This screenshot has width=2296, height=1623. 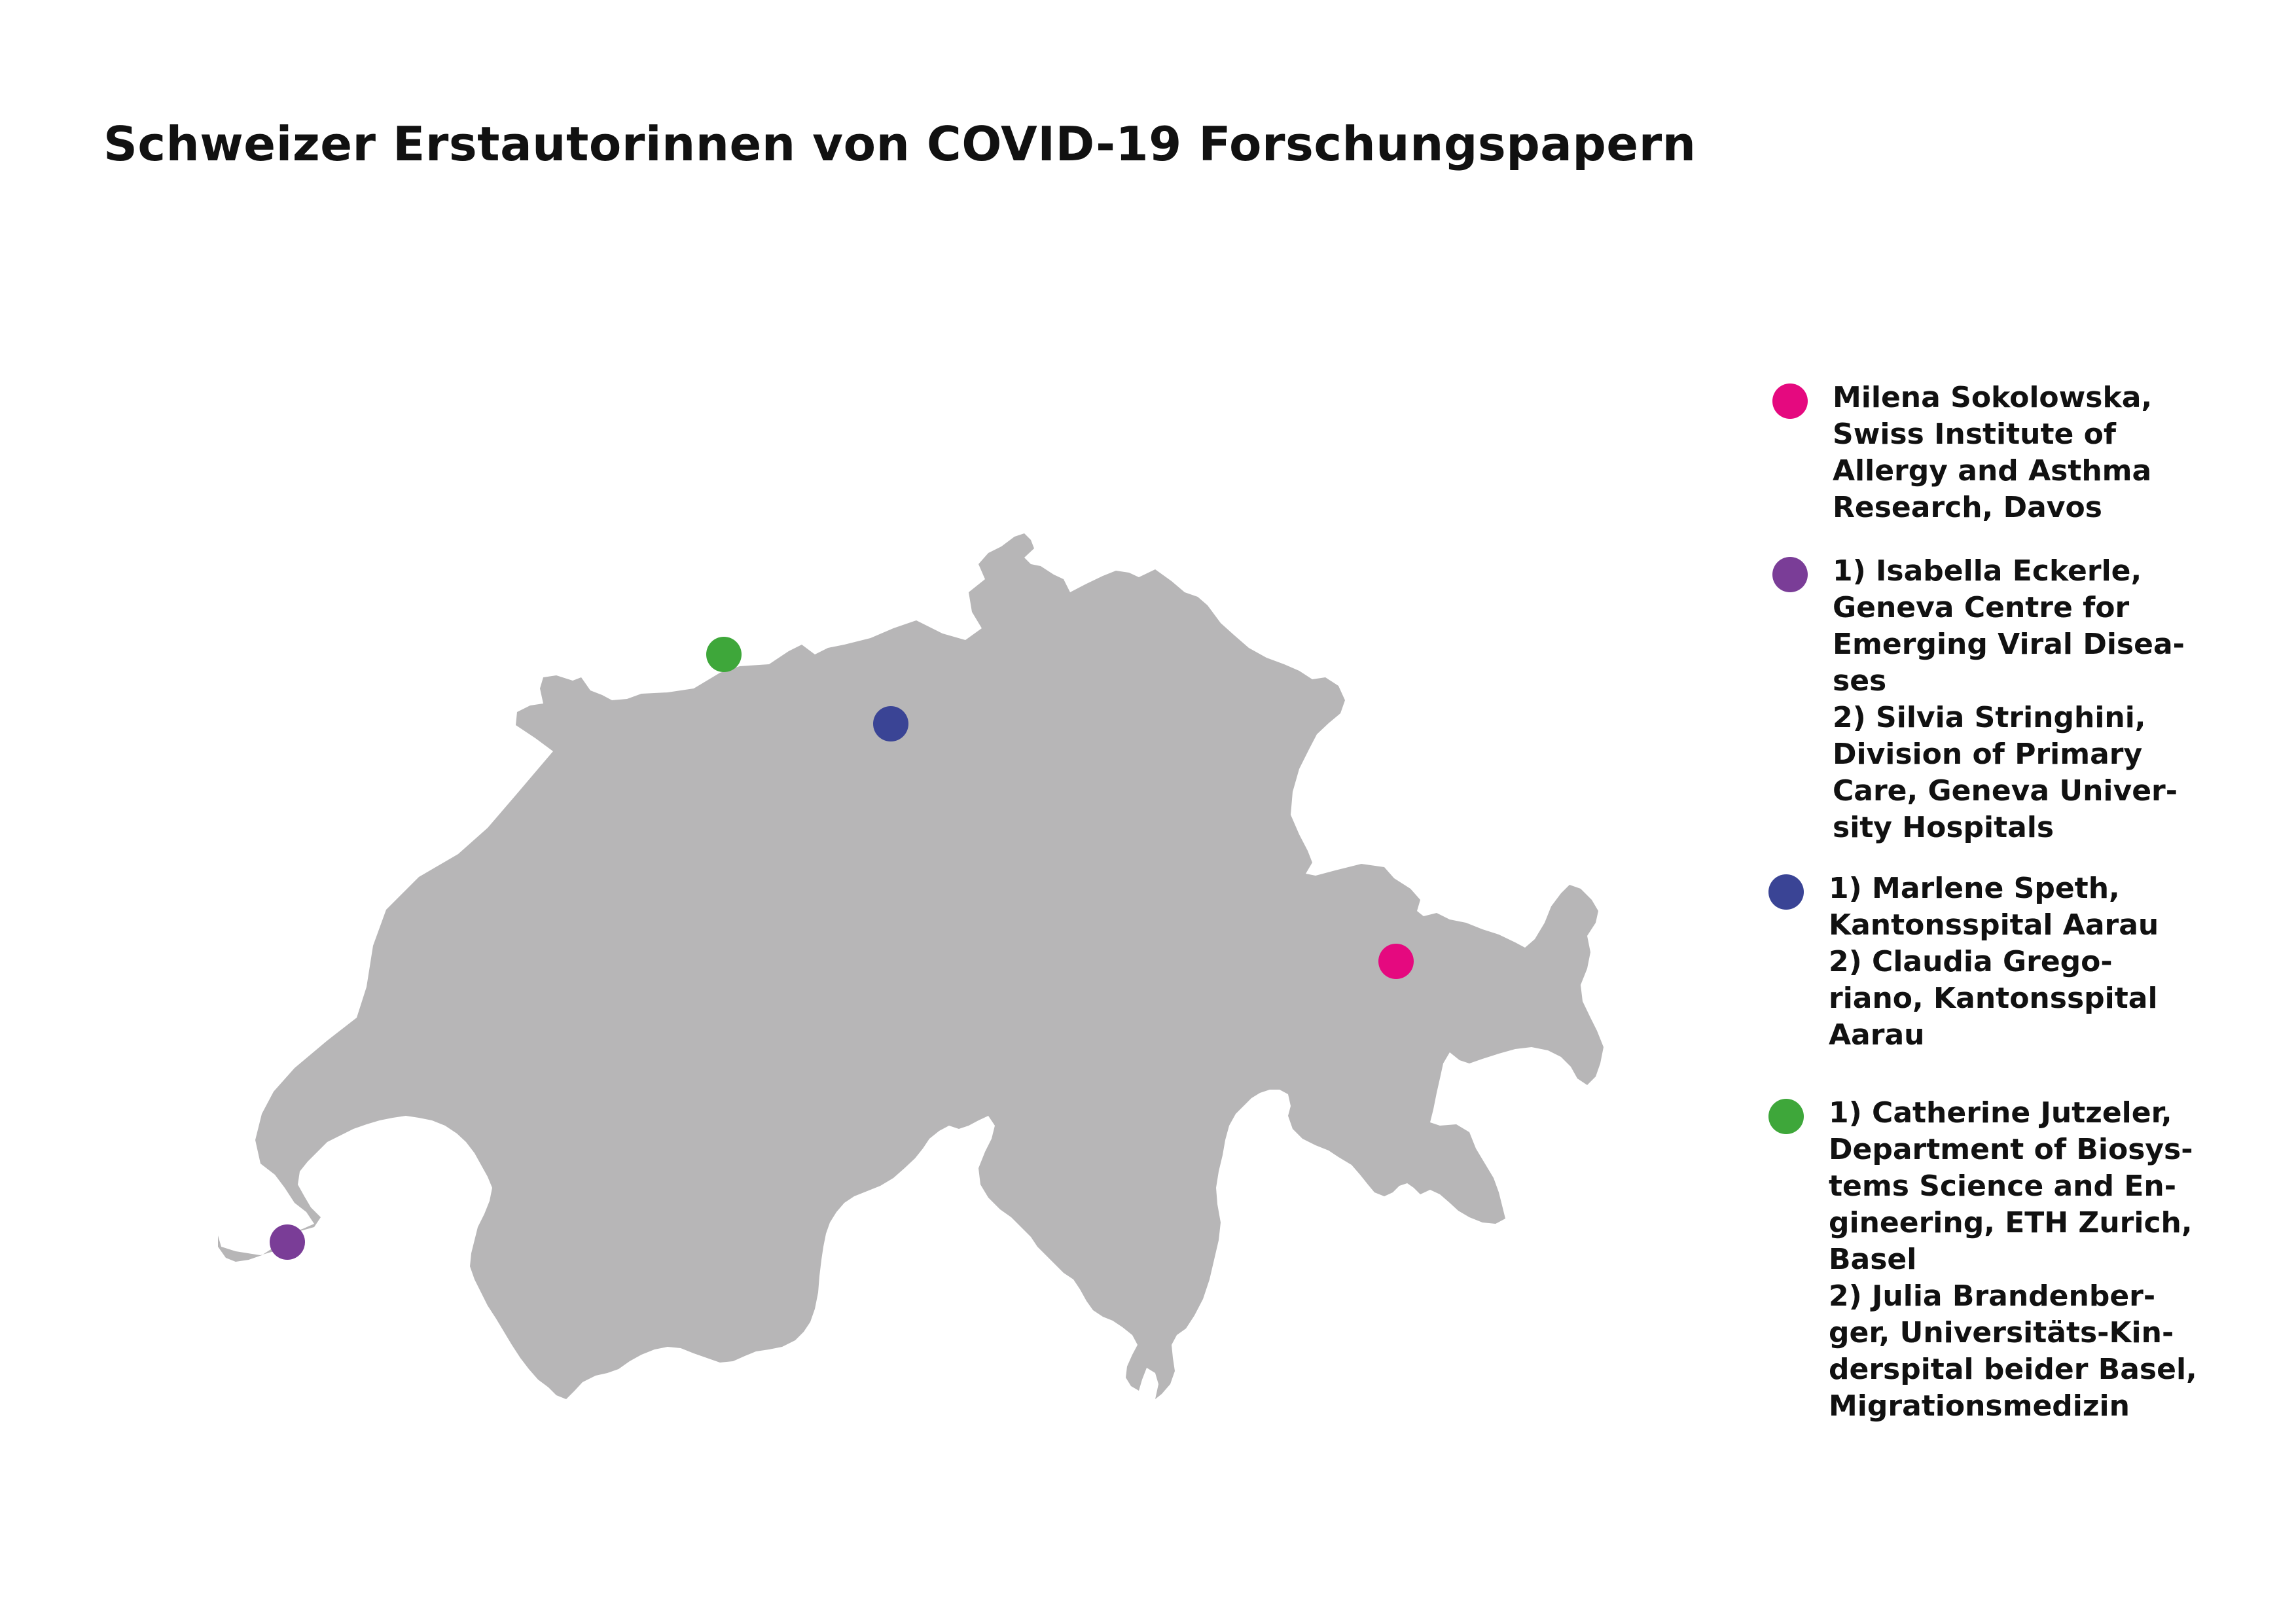 I want to click on legend-line: gineering, ETH Zurich,, so click(x=2011, y=1223).